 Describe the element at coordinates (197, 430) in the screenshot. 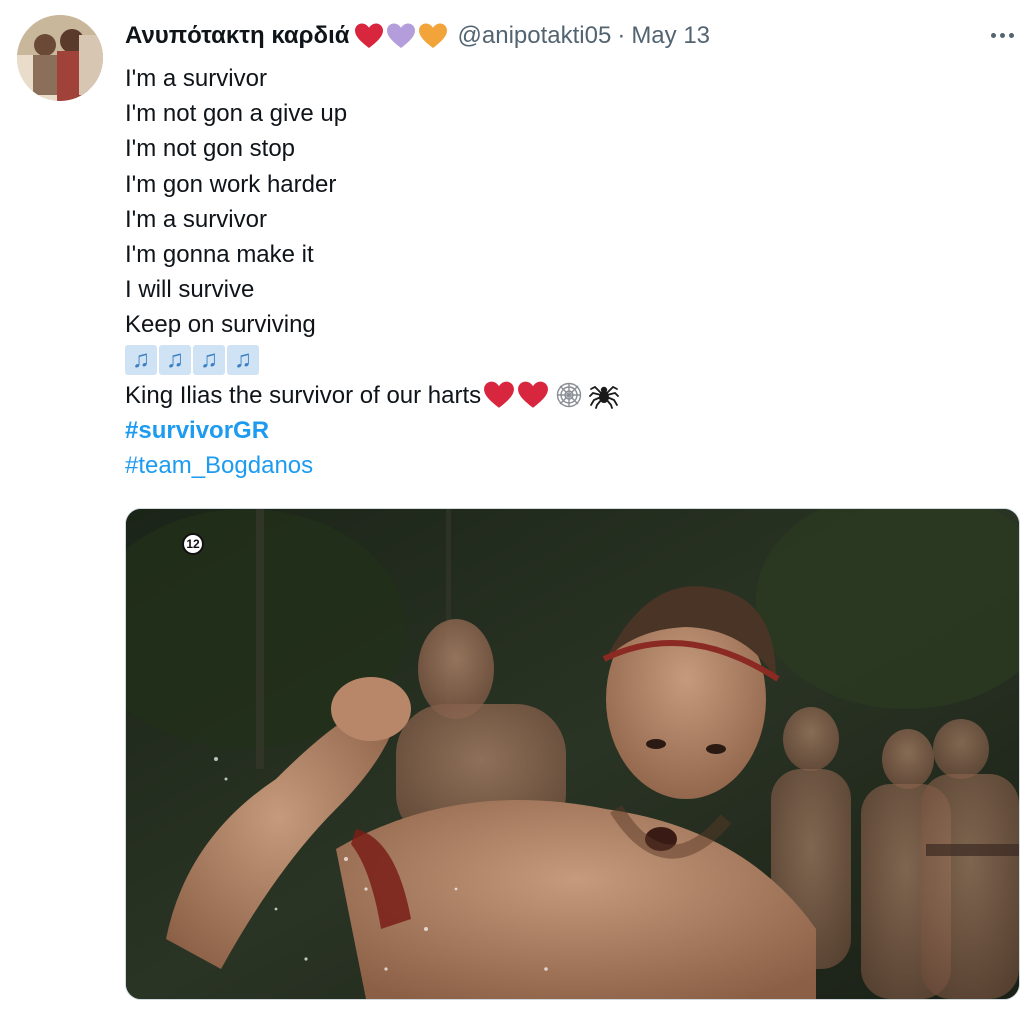

I see `hashtag-survivorgr: #survivorGR` at that location.